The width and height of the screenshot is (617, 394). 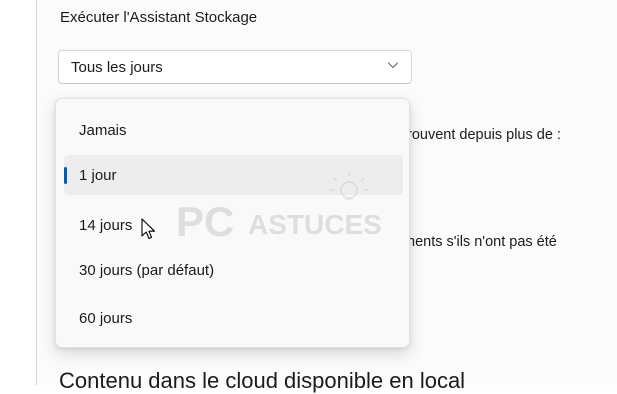 I want to click on frequency-dropdown-value: Tous les jours, so click(x=117, y=67).